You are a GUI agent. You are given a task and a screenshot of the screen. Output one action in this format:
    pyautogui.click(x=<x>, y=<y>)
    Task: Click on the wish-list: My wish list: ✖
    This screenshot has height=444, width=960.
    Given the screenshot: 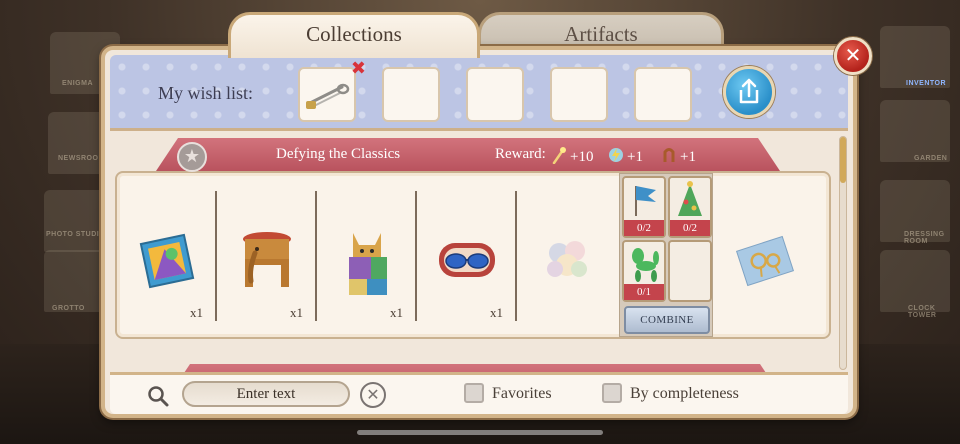 What is the action you would take?
    pyautogui.click(x=479, y=93)
    